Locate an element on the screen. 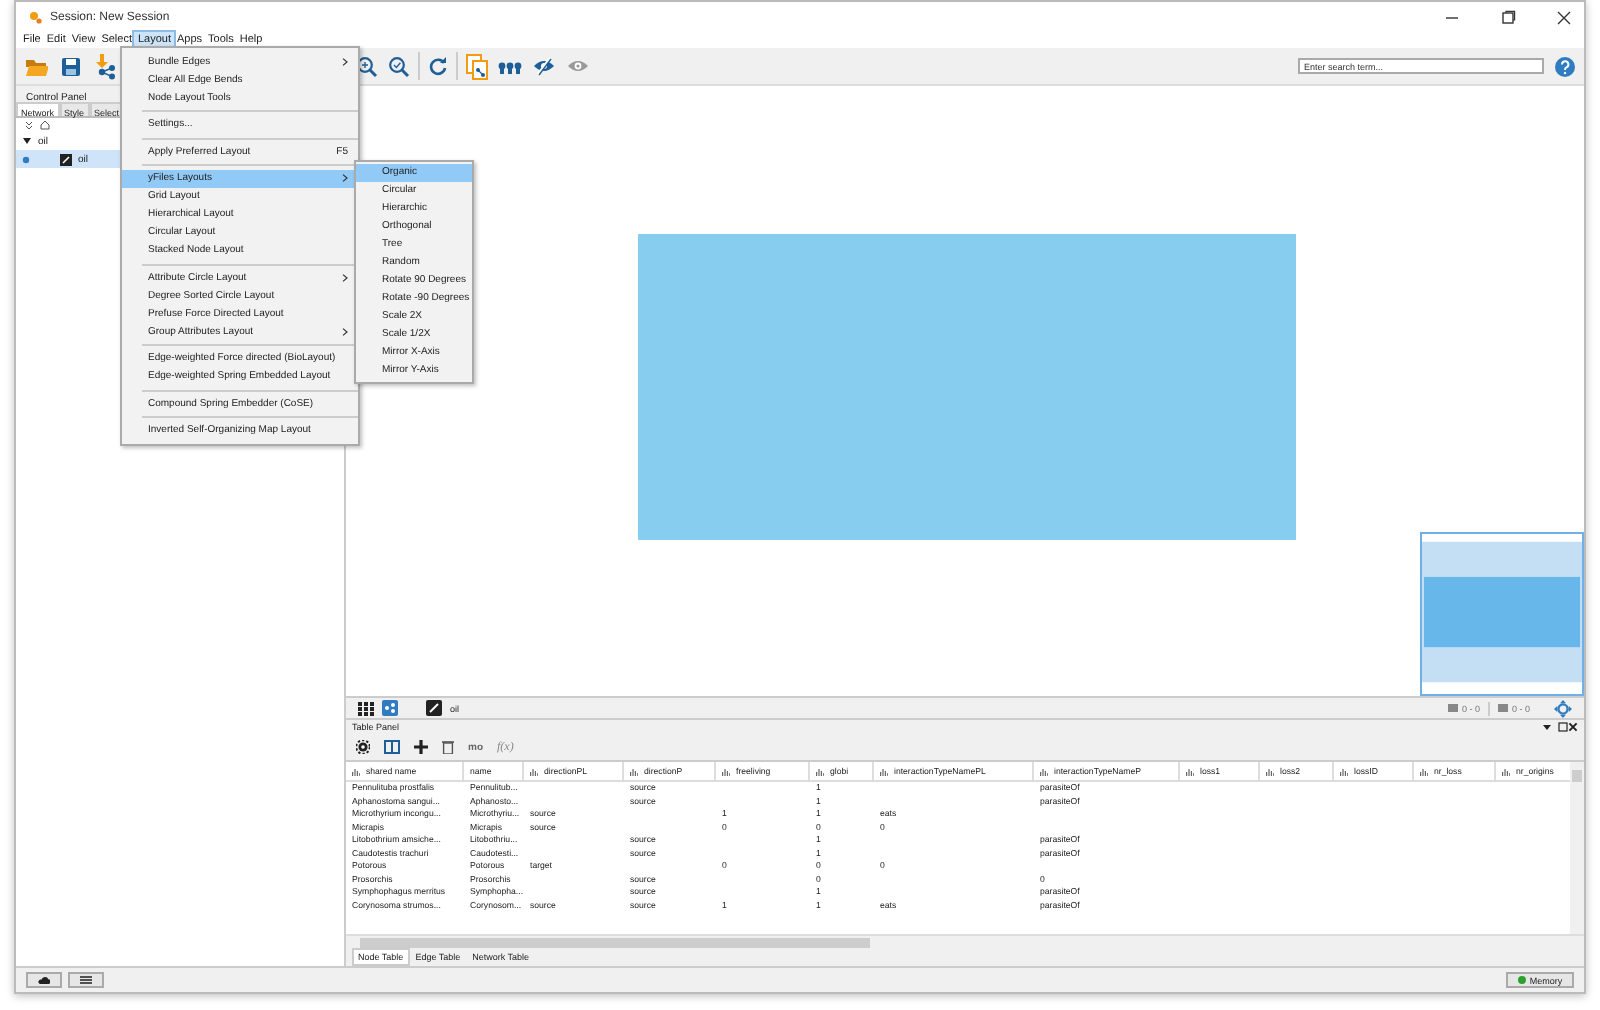 The image size is (1600, 1010). maximize-icon is located at coordinates (1508, 17).